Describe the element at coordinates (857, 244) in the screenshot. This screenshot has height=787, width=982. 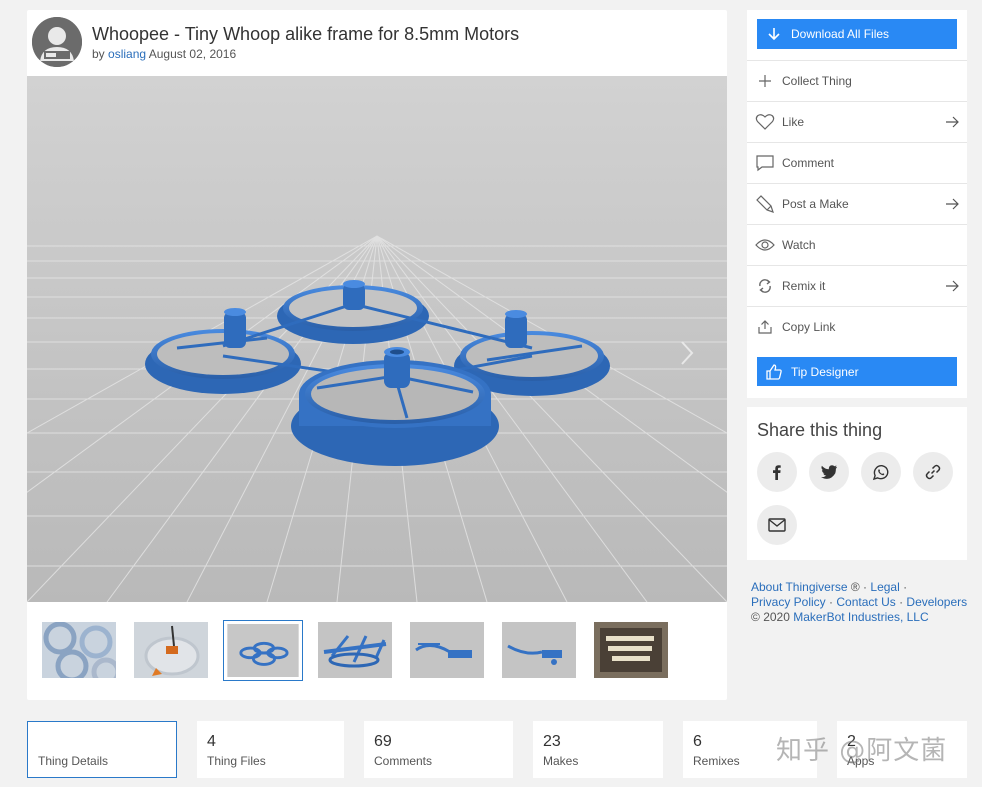
I see `watch-button: Watch` at that location.